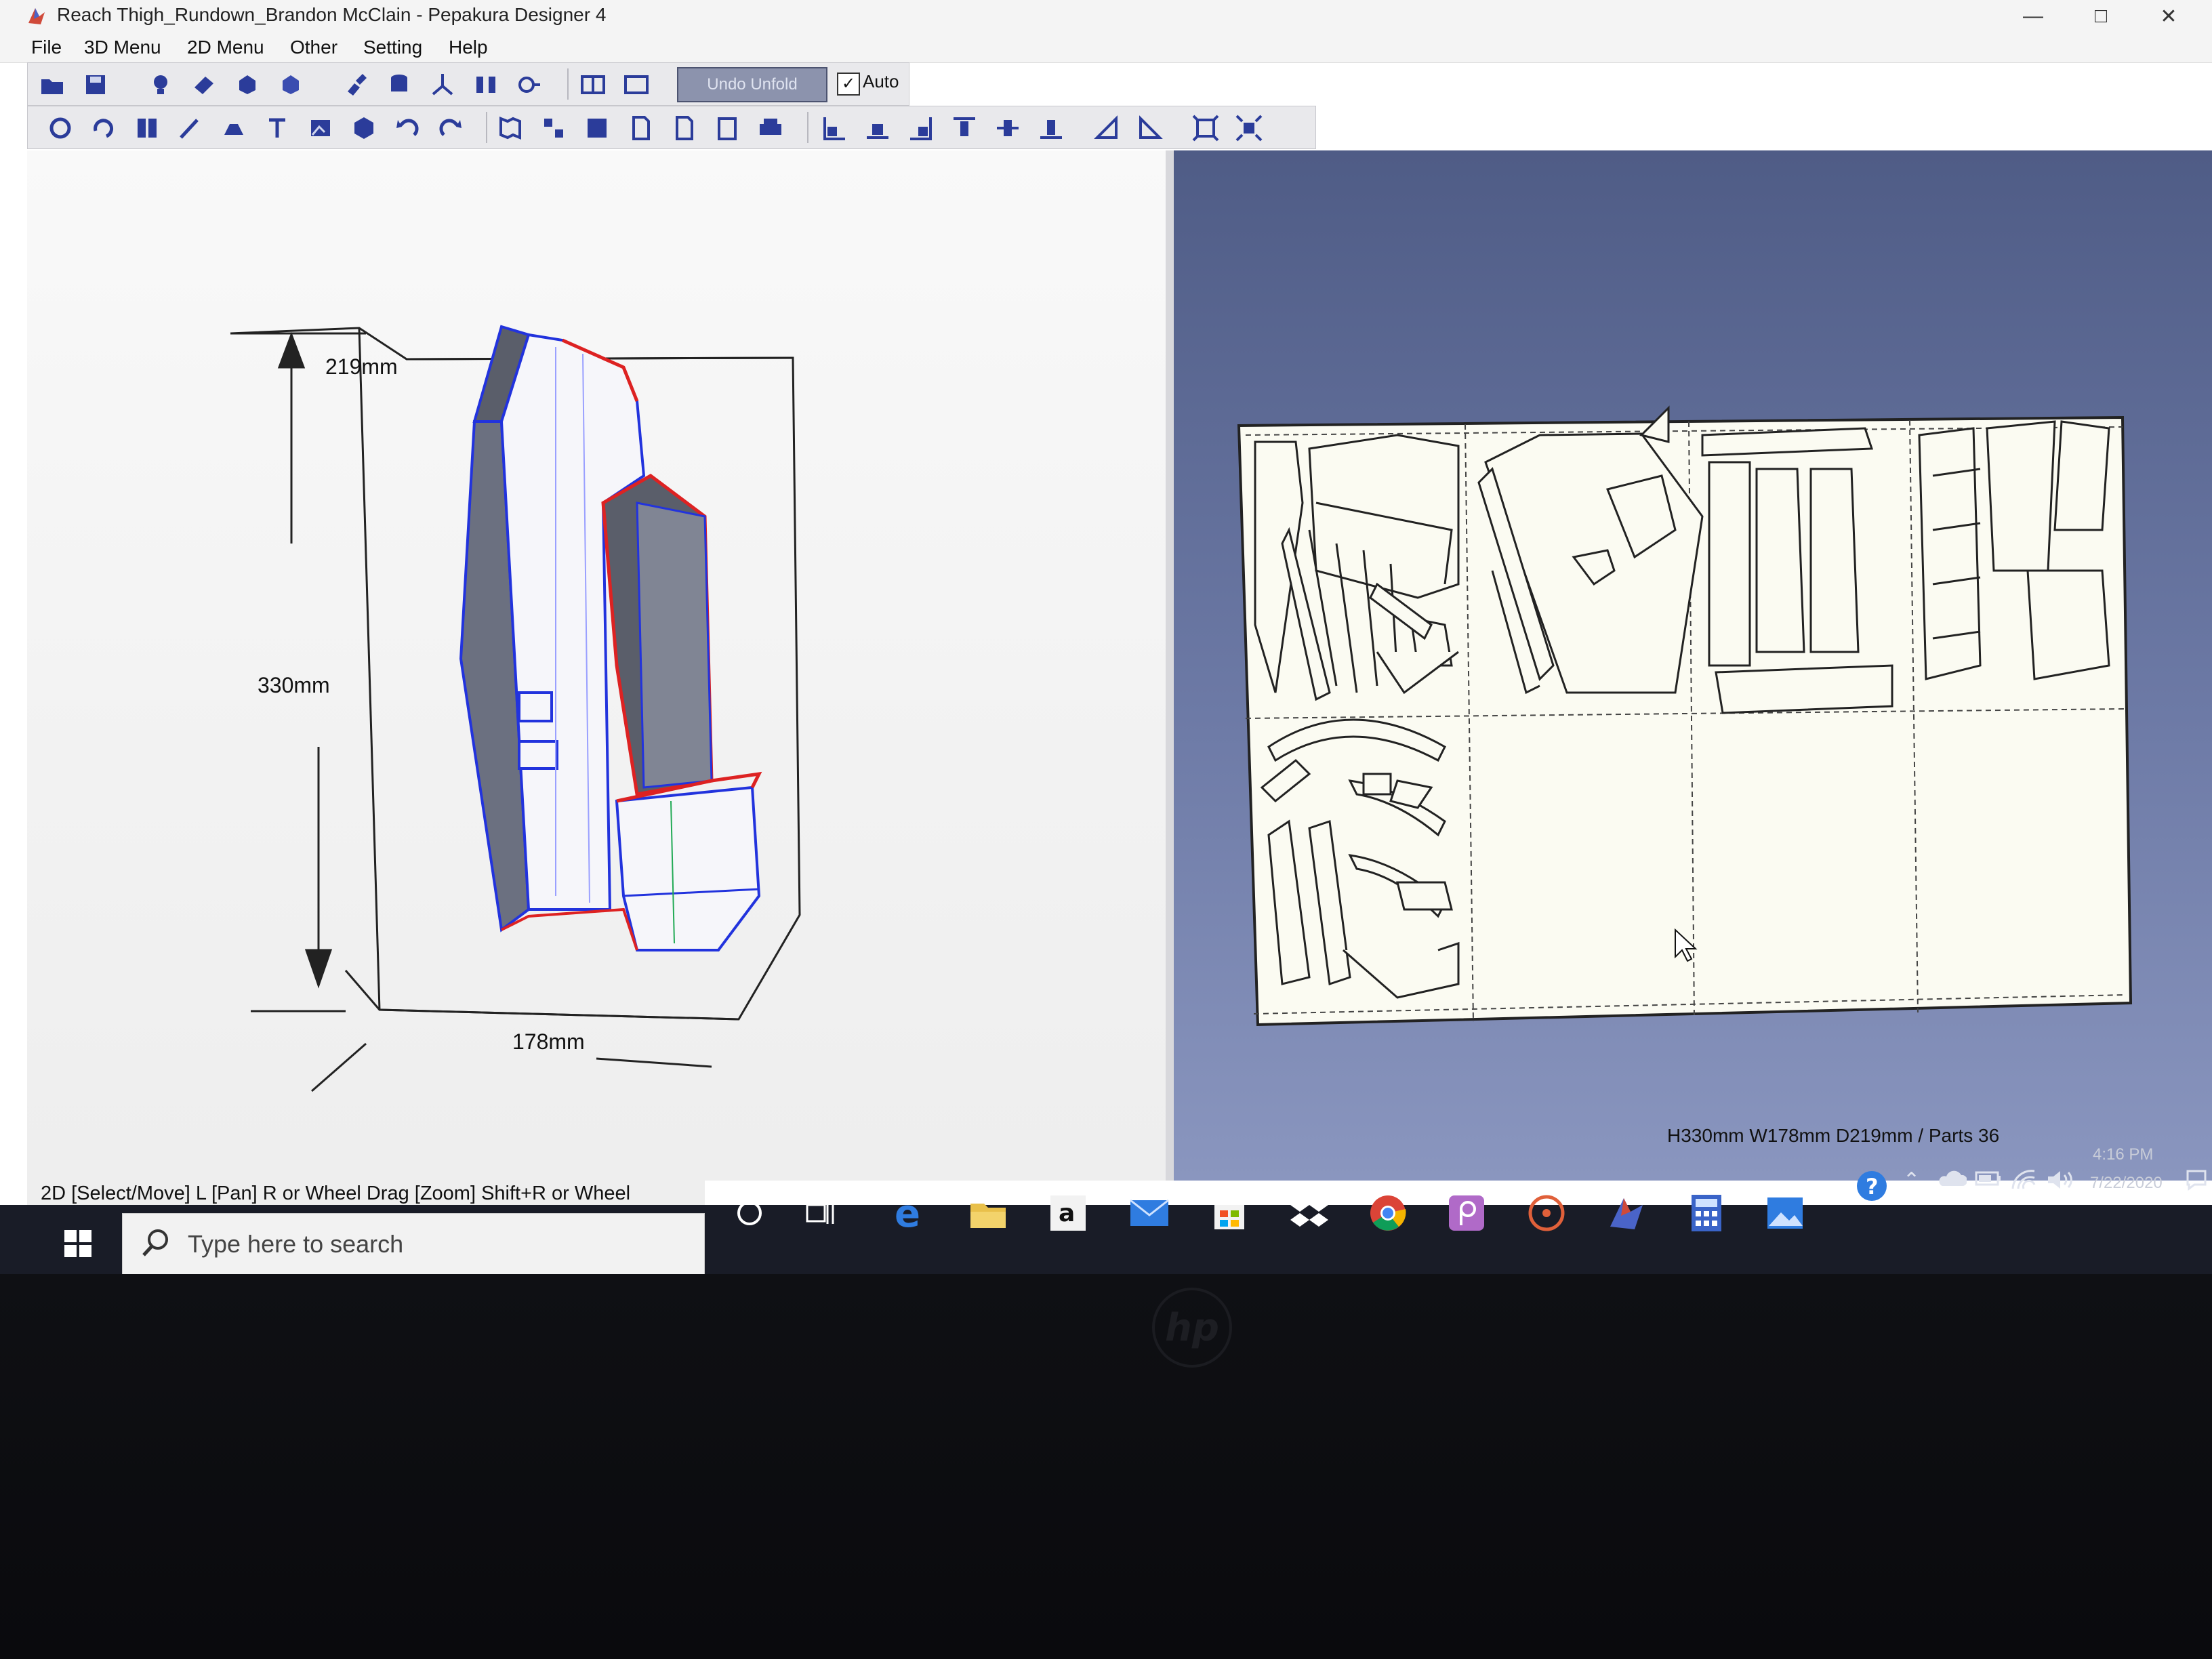  Describe the element at coordinates (296, 1244) in the screenshot. I see `search-placeholder: Type here to search` at that location.